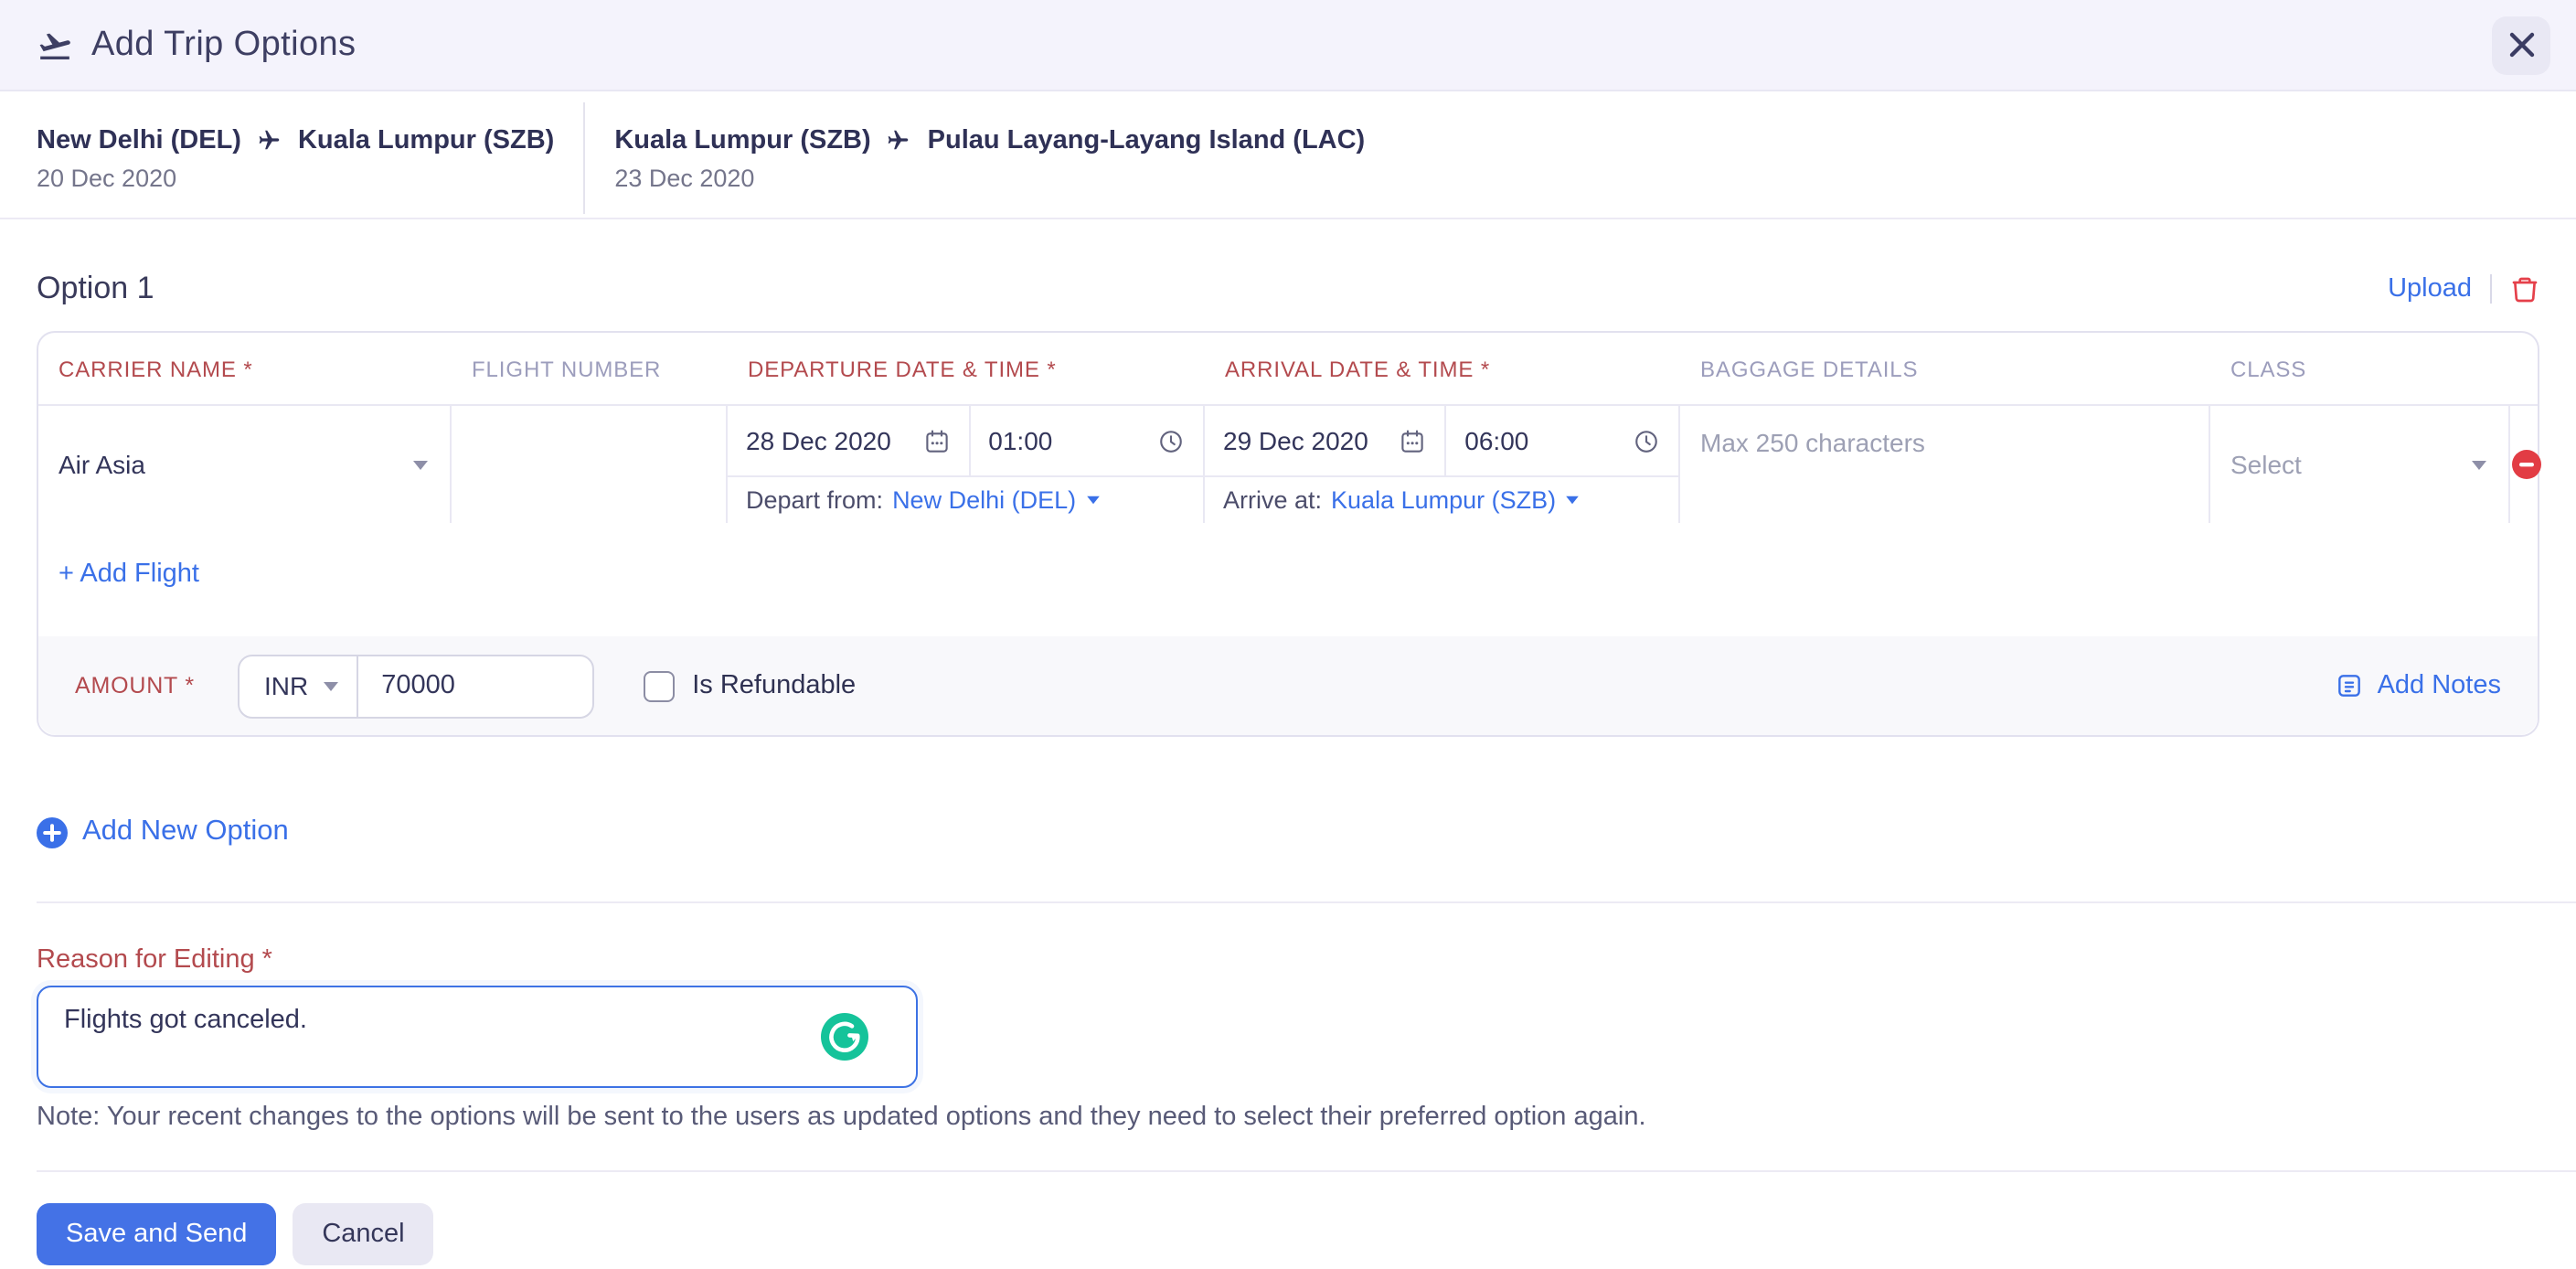  Describe the element at coordinates (1288, 1234) in the screenshot. I see `footer-actions: Save and Send Cancel` at that location.